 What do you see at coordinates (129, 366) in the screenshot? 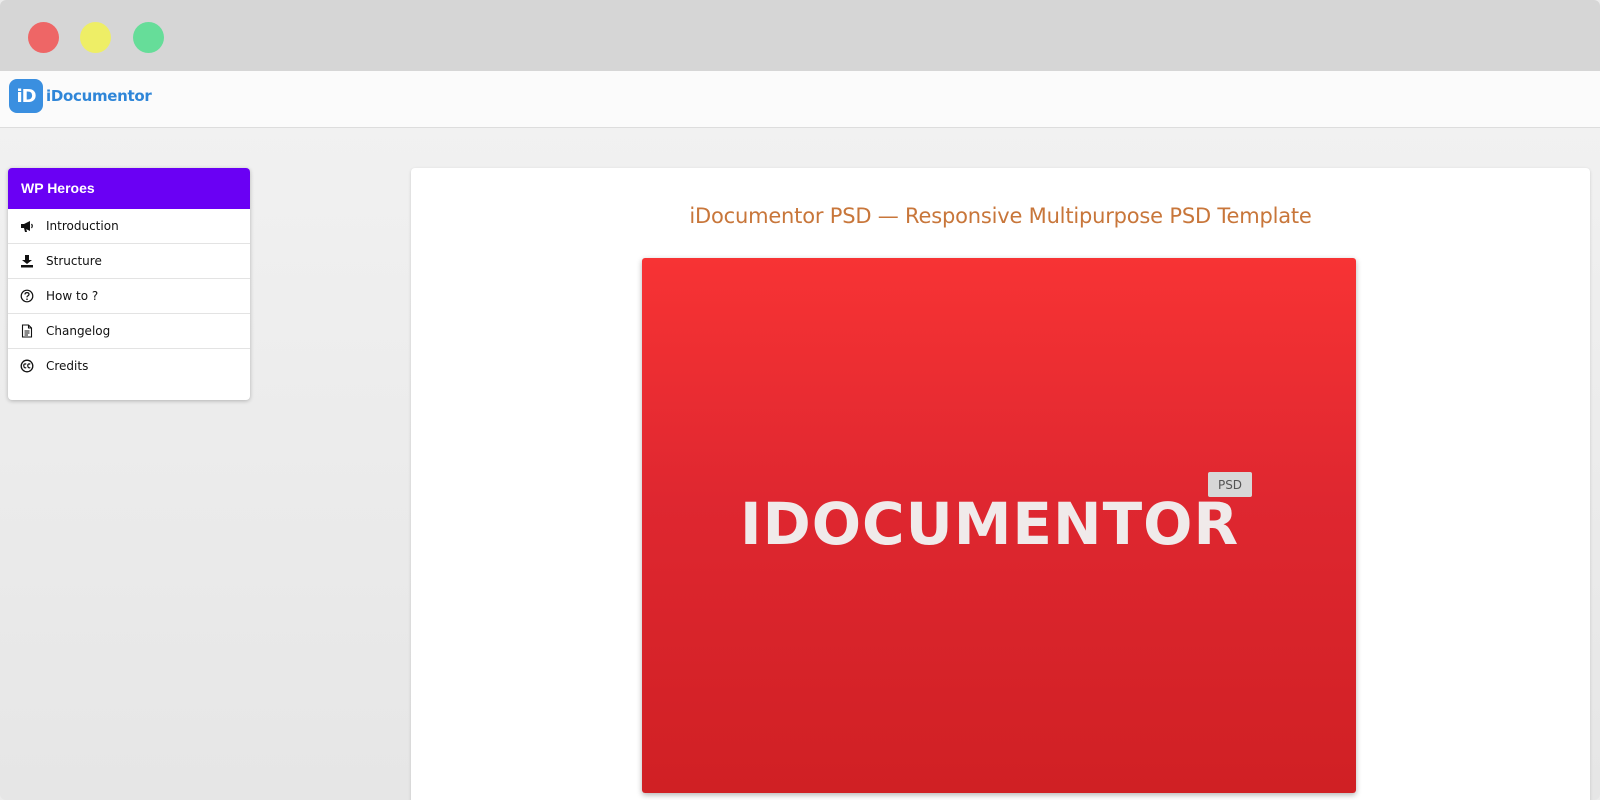
I see `sidebar-item-credits: Credits` at bounding box center [129, 366].